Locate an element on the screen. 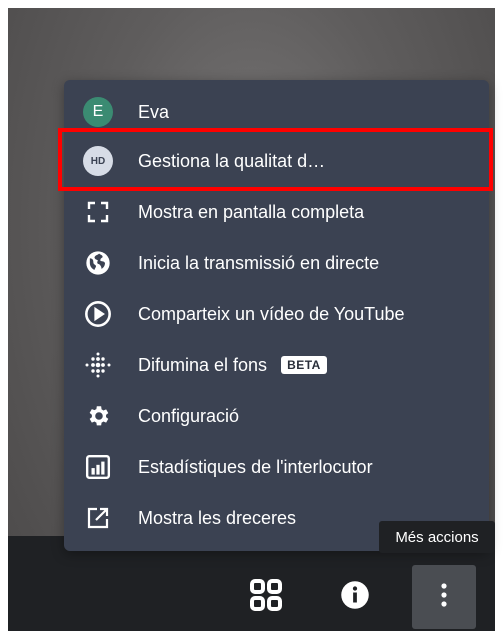 Image resolution: width=503 pixels, height=639 pixels. tile-view-button is located at coordinates (266, 597).